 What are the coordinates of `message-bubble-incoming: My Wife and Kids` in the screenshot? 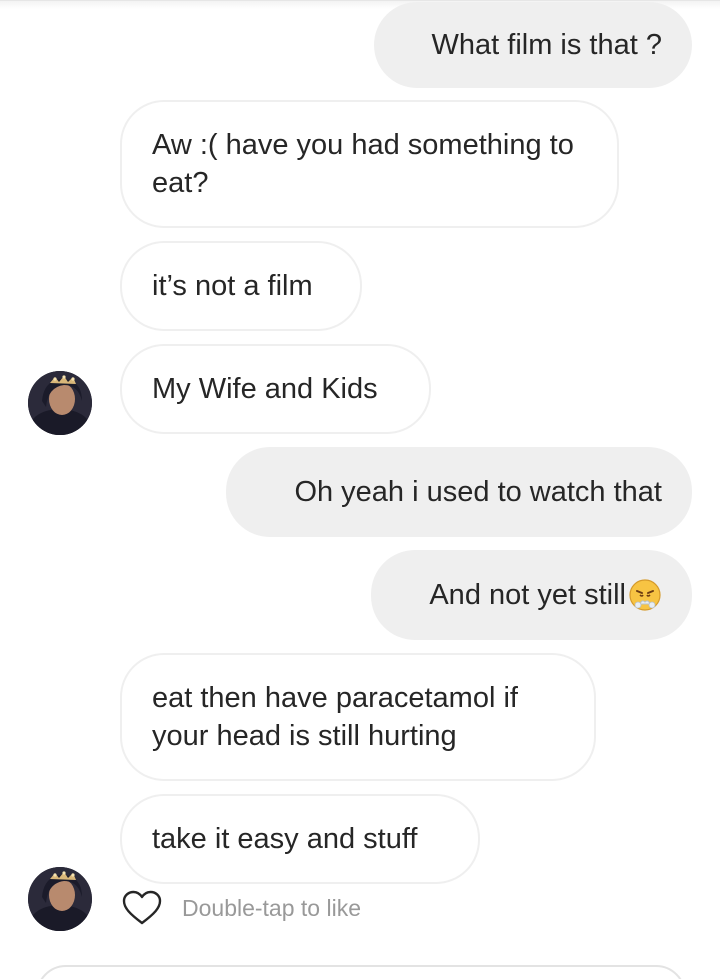 It's located at (275, 389).